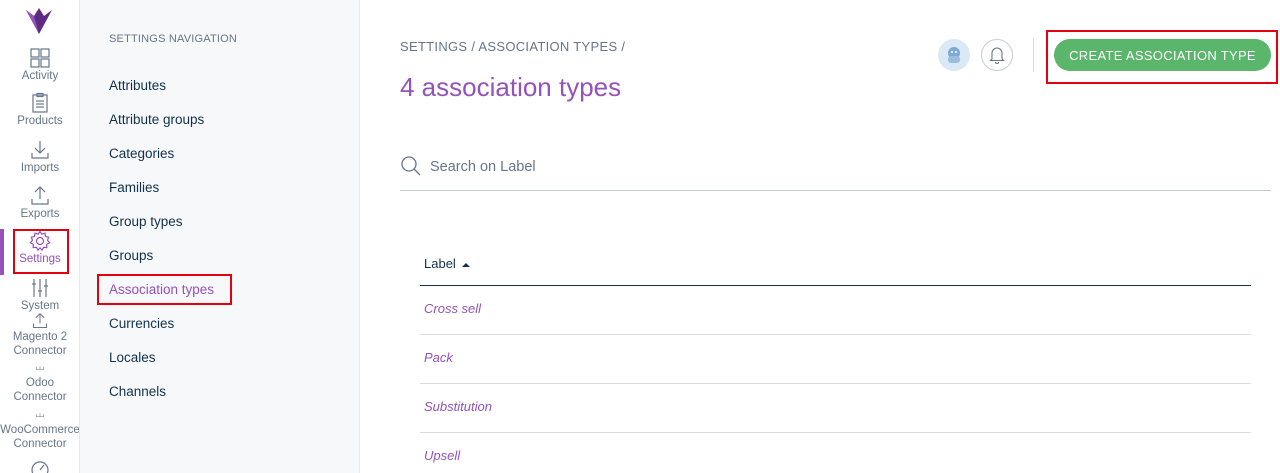 Image resolution: width=1280 pixels, height=473 pixels. What do you see at coordinates (835, 453) in the screenshot?
I see `table-row: Upsell` at bounding box center [835, 453].